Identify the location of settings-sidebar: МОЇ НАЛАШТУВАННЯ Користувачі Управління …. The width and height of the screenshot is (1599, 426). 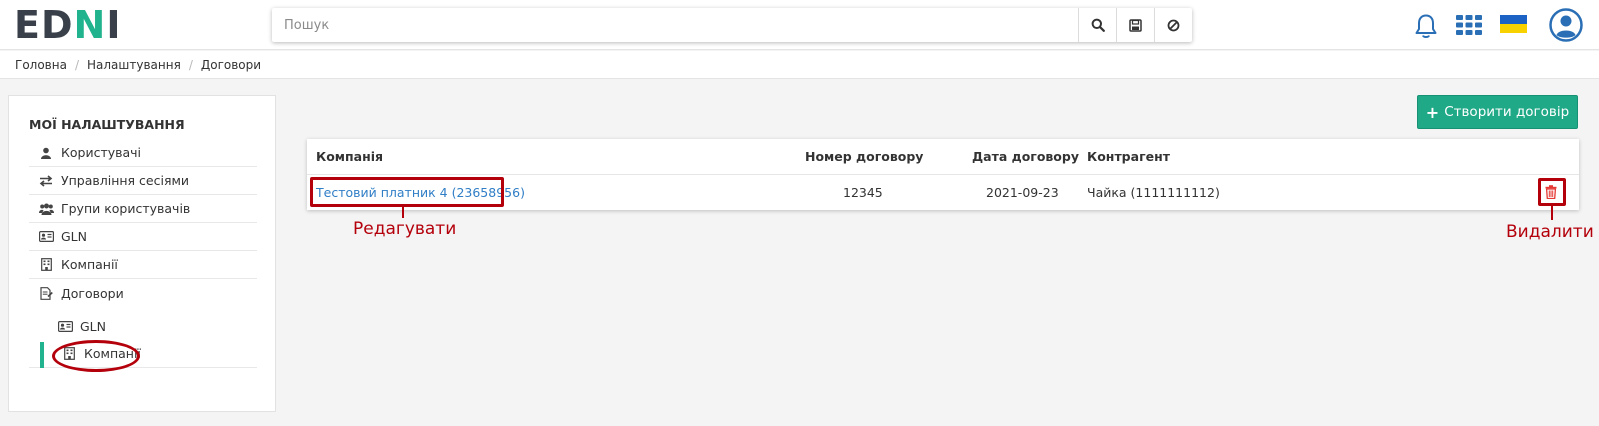
(142, 253).